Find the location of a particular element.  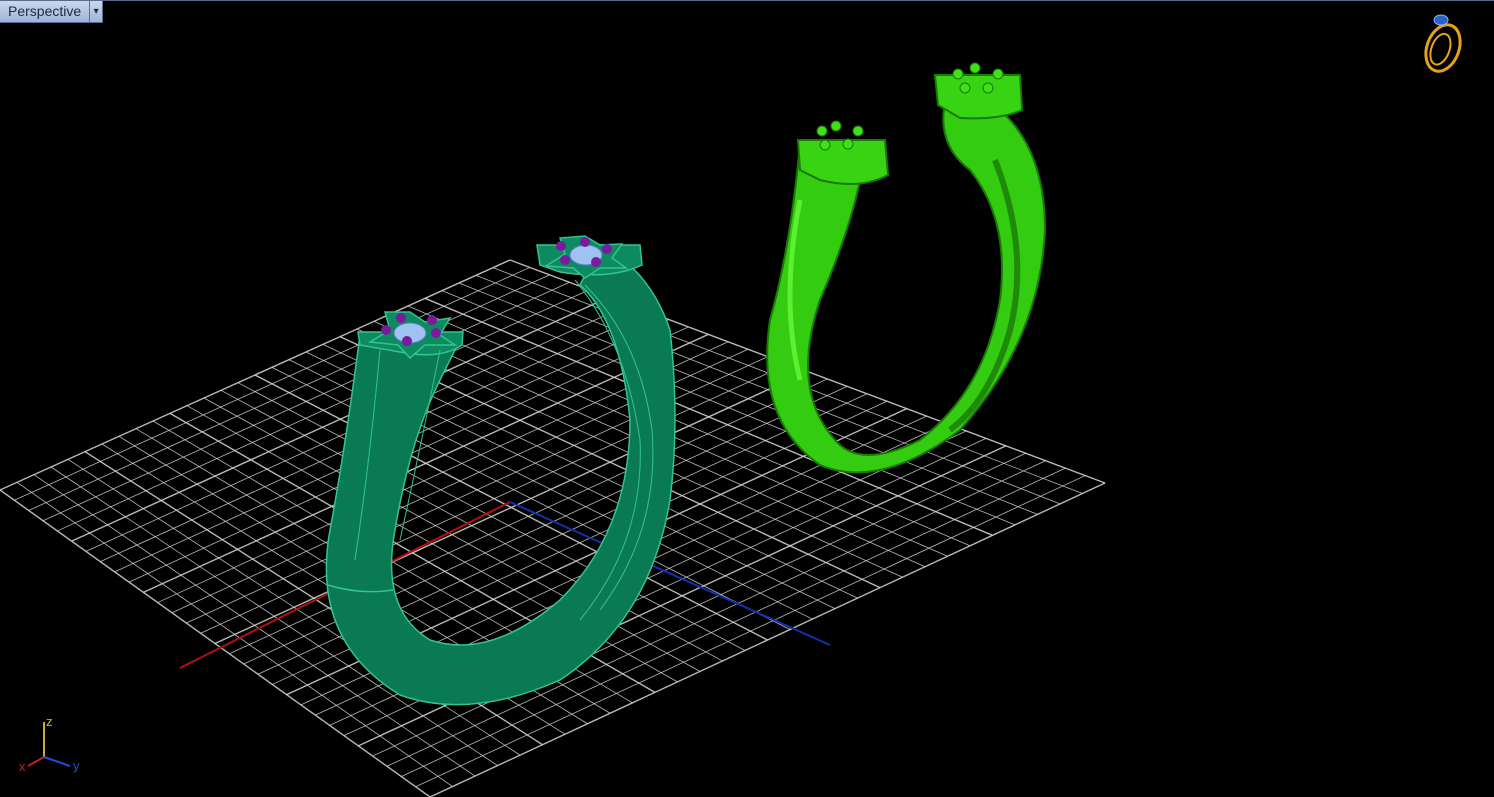

axis-gizmo-icon: z y x is located at coordinates (49, 744).